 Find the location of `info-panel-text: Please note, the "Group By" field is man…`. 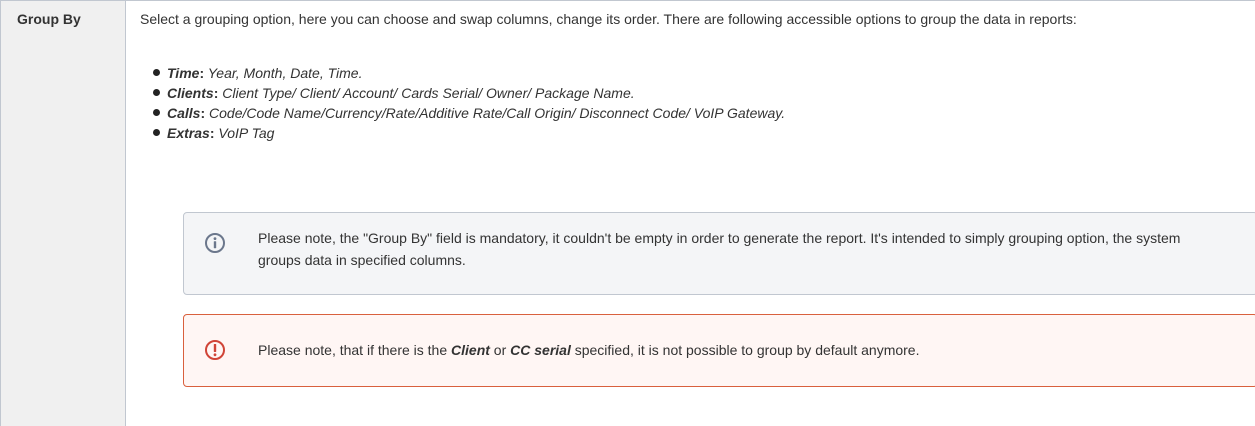

info-panel-text: Please note, the "Group By" field is man… is located at coordinates (719, 249).